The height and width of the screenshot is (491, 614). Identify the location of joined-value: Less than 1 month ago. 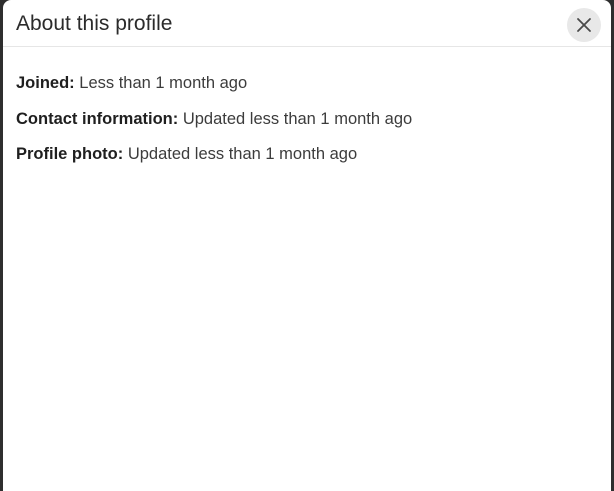
(163, 83).